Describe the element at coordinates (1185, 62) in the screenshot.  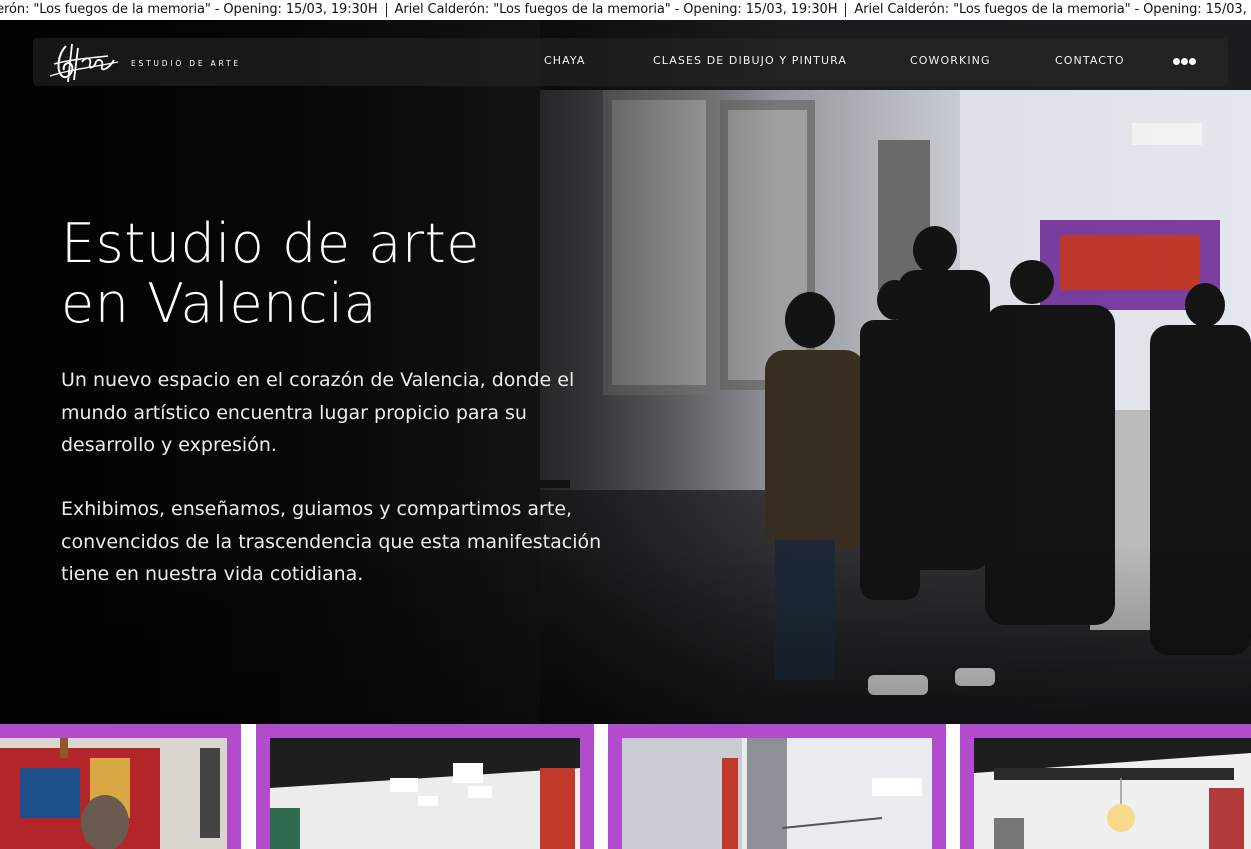
I see `more-dots-icon` at that location.